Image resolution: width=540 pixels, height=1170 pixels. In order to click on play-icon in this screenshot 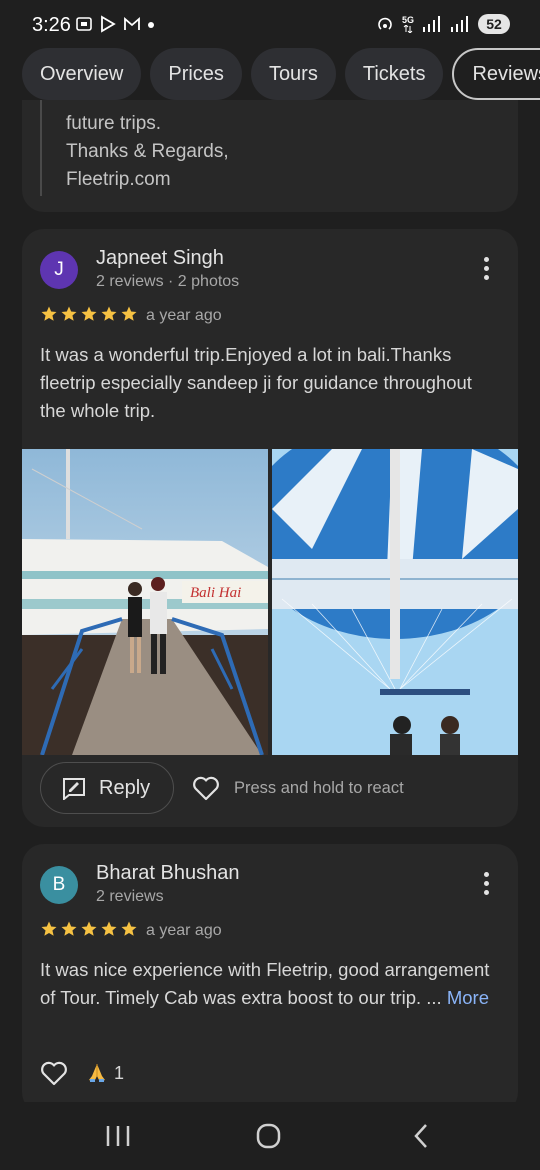, I will do `click(108, 24)`.